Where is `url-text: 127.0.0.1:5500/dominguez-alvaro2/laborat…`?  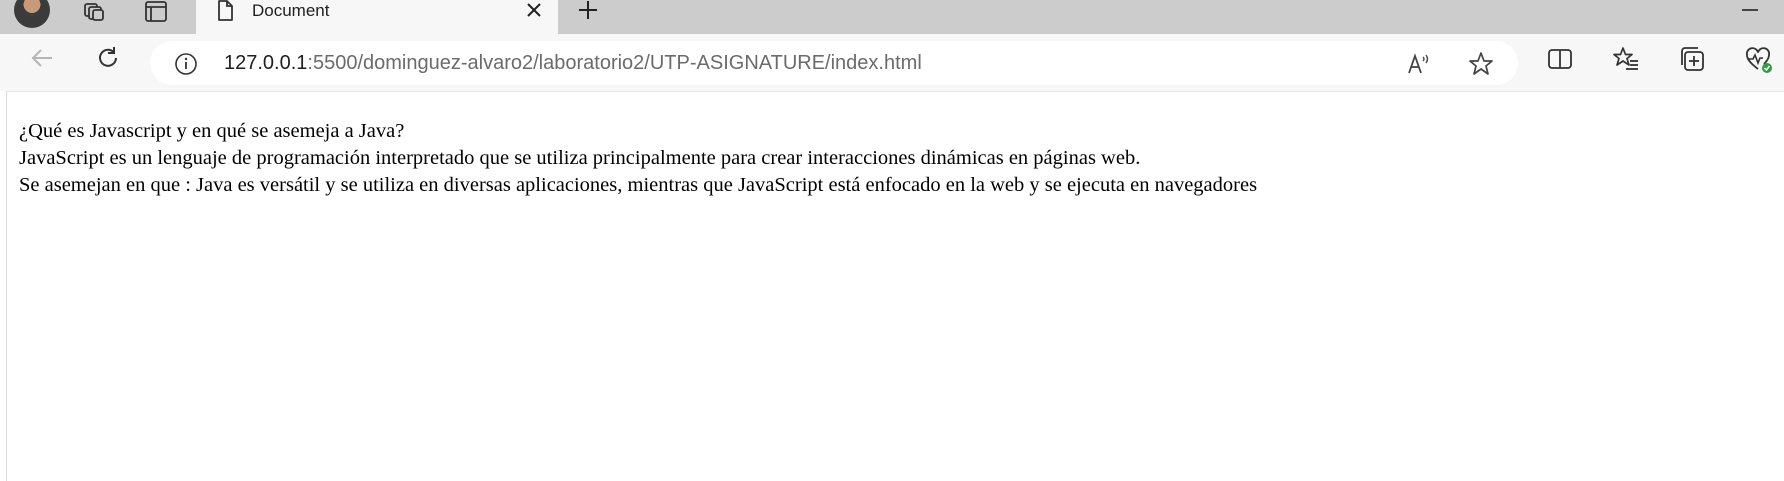
url-text: 127.0.0.1:5500/dominguez-alvaro2/laborat… is located at coordinates (573, 63).